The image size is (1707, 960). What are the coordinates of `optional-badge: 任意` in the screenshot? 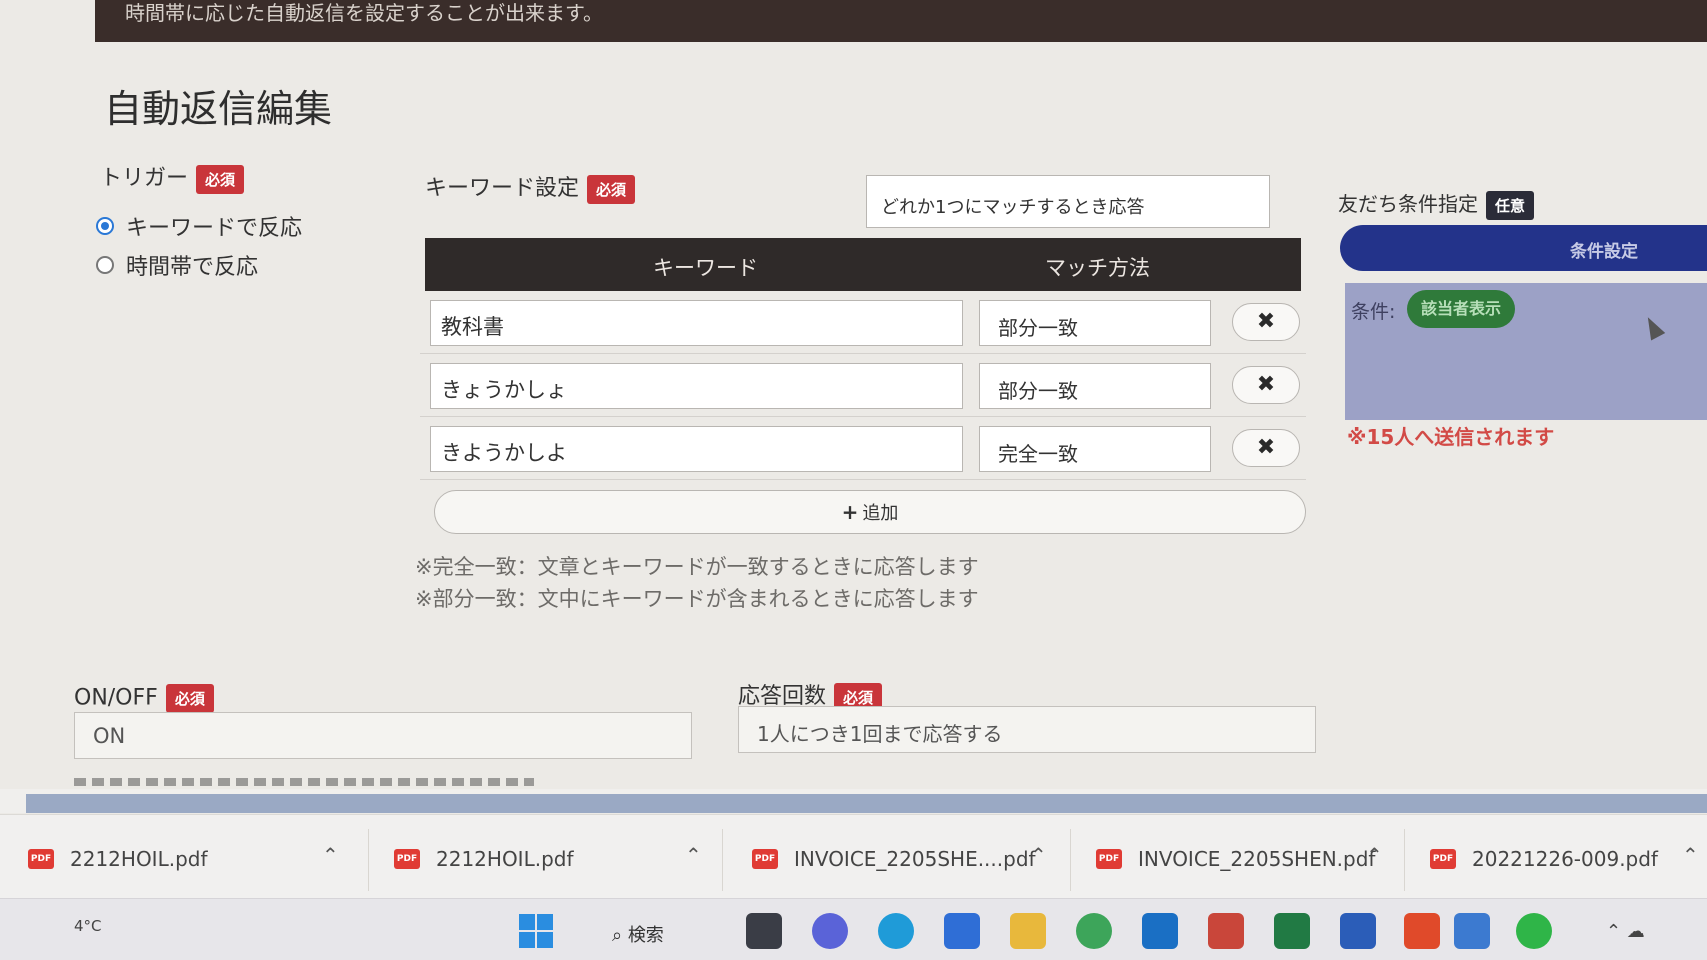 It's located at (1510, 205).